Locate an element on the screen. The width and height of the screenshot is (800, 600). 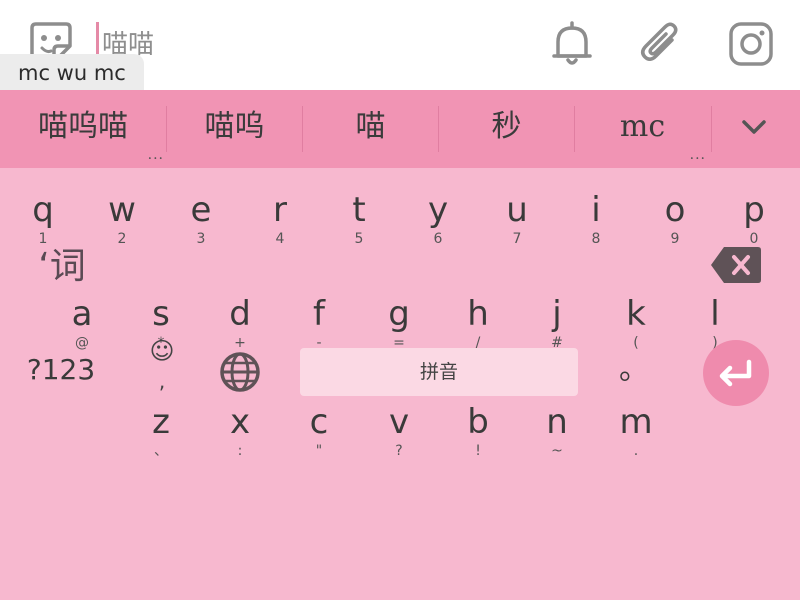
key-e: e3 is located at coordinates (201, 219).